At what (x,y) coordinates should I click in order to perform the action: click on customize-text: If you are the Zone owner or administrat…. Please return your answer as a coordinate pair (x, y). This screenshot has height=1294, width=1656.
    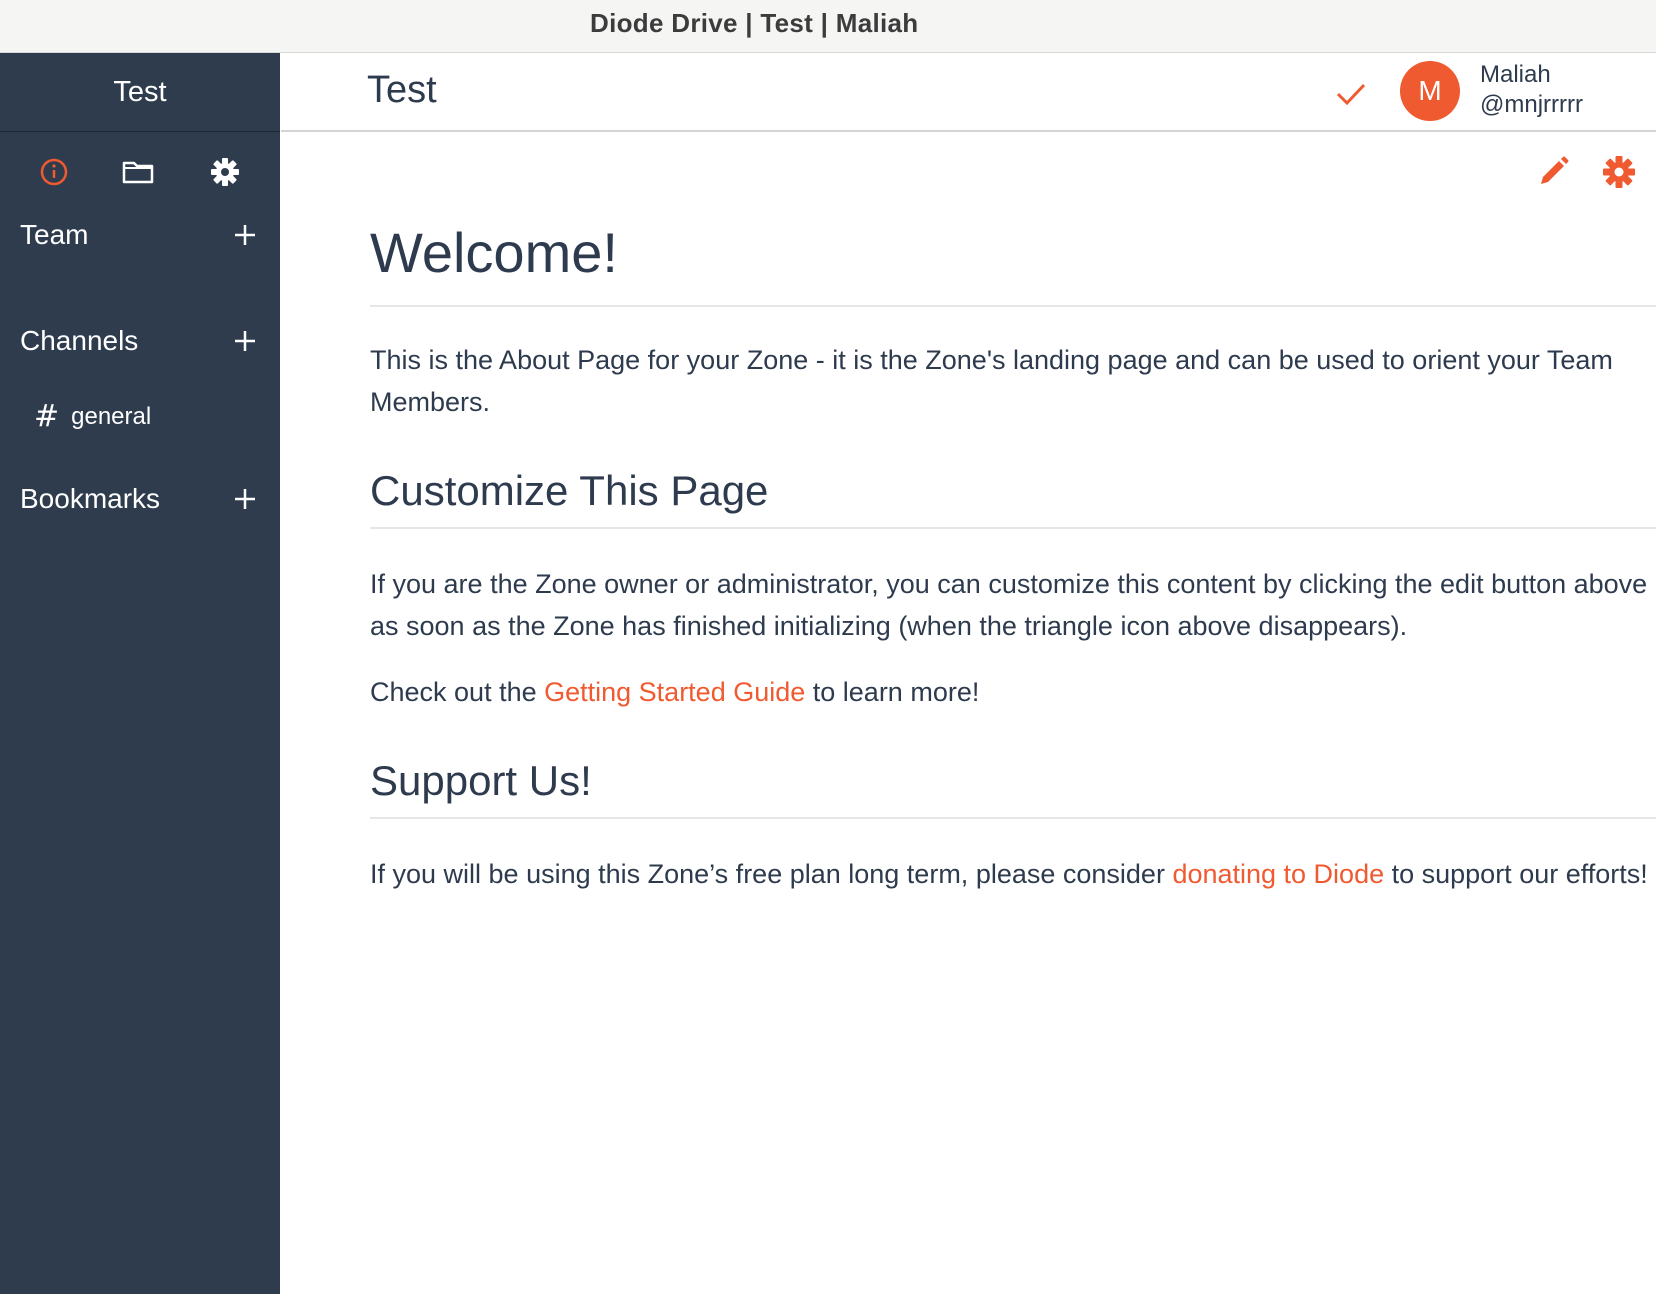
    Looking at the image, I should click on (1009, 605).